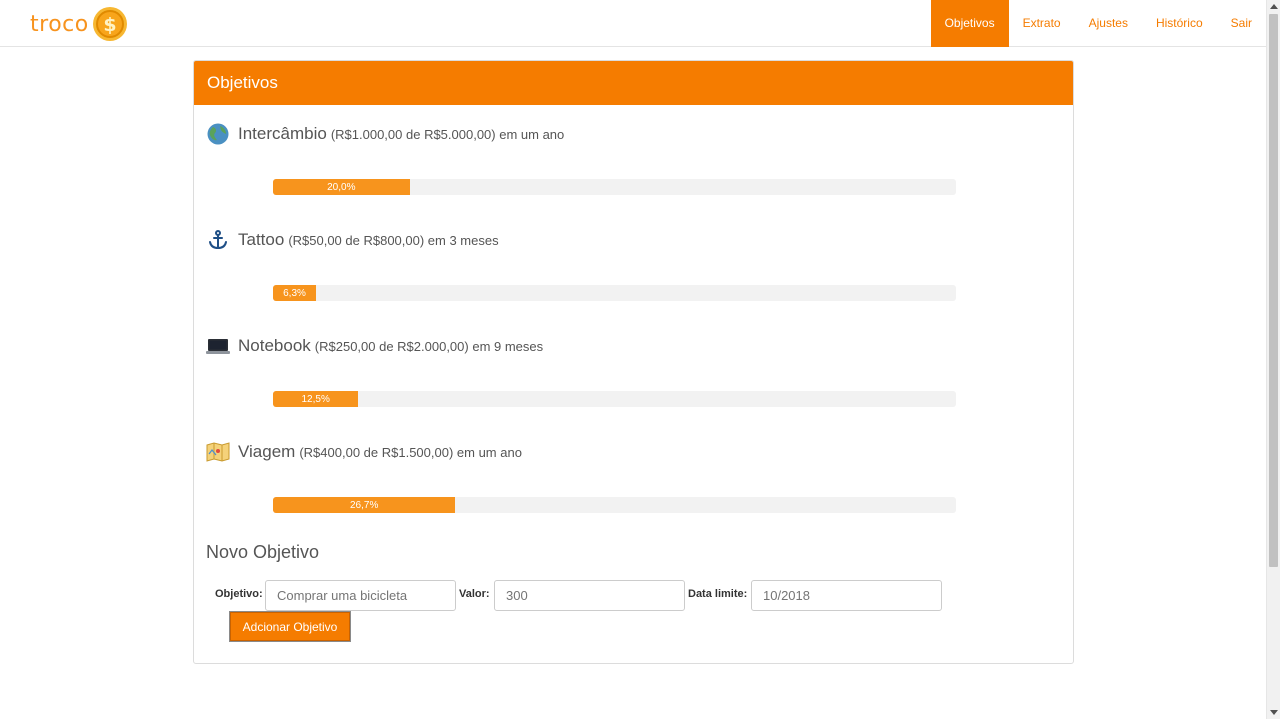 The image size is (1280, 719). Describe the element at coordinates (218, 240) in the screenshot. I see `anchor-icon` at that location.